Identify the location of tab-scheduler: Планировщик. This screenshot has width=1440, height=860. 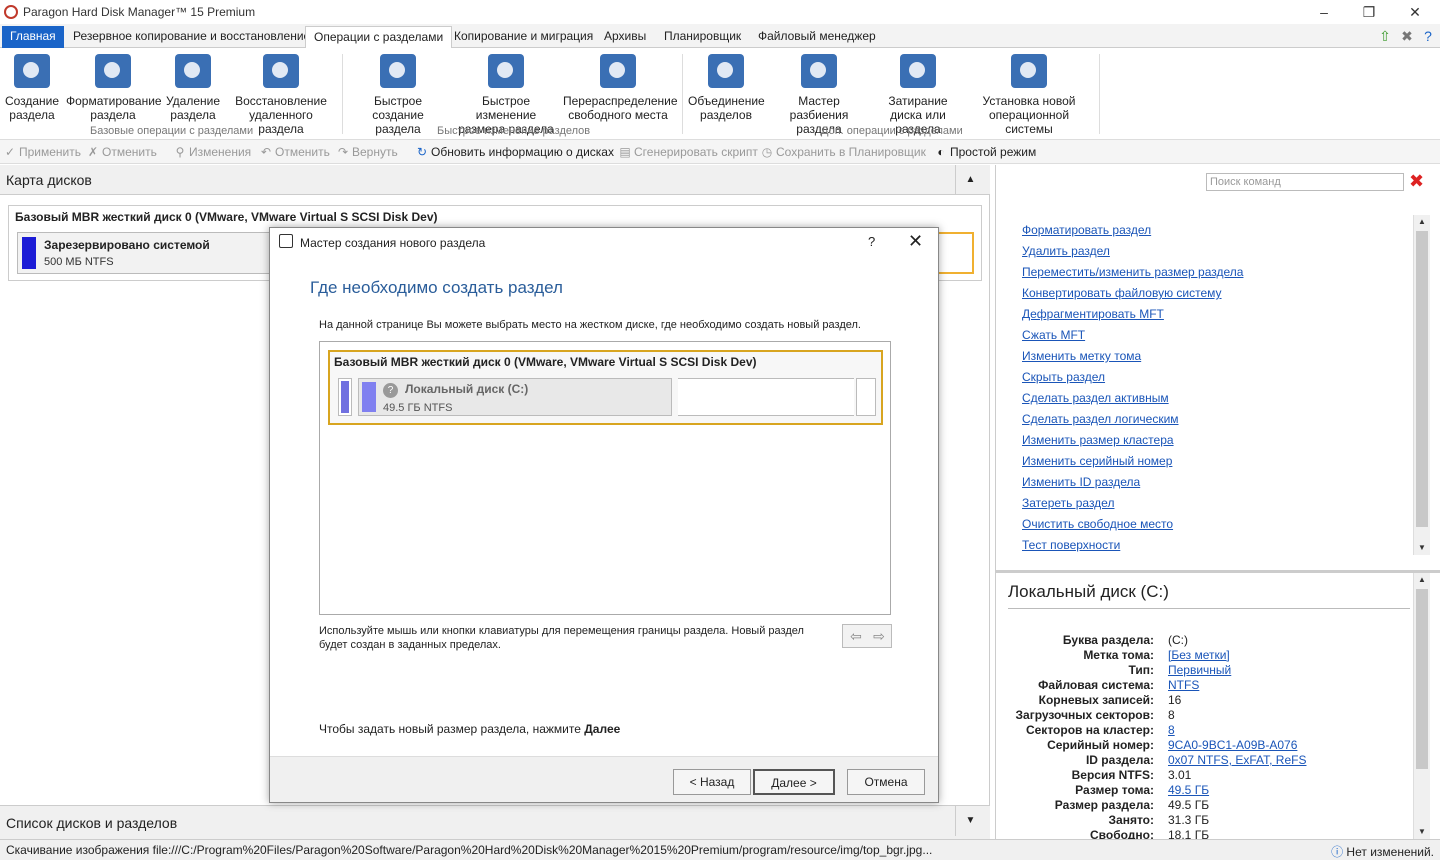
(702, 37).